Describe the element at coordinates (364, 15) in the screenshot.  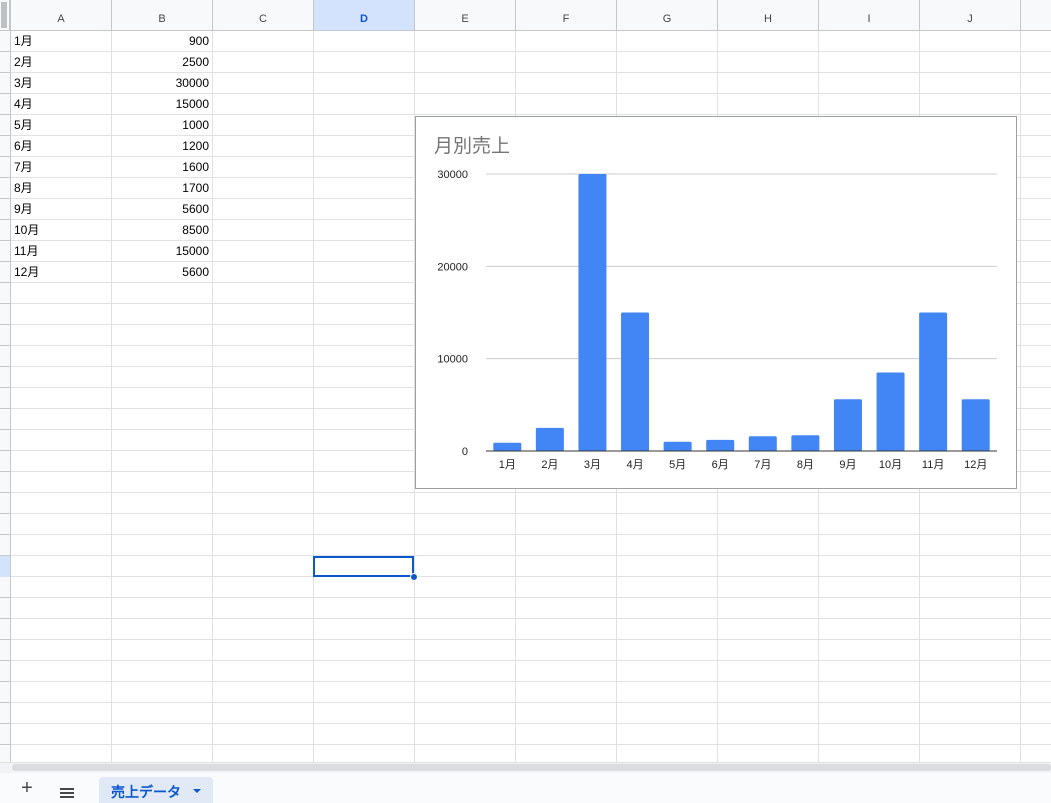
I see `column-header-d: D` at that location.